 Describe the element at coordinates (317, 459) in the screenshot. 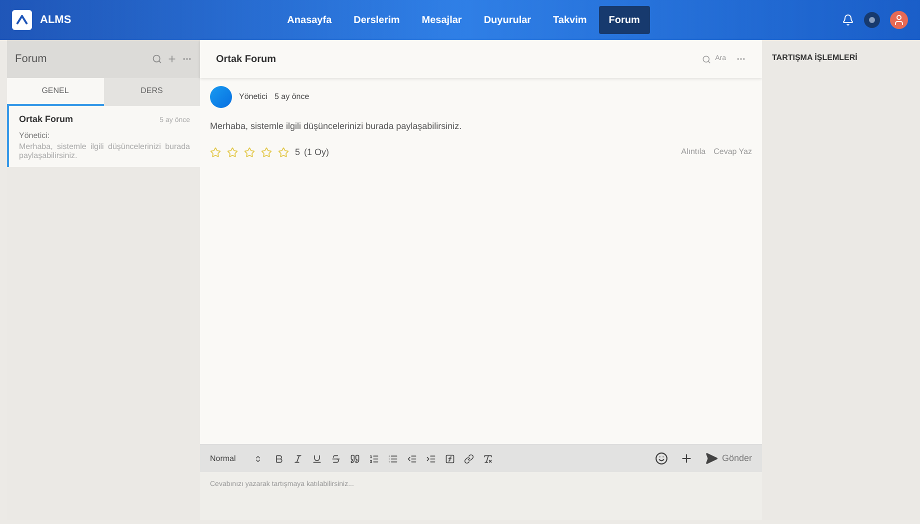

I see `underline-icon` at that location.